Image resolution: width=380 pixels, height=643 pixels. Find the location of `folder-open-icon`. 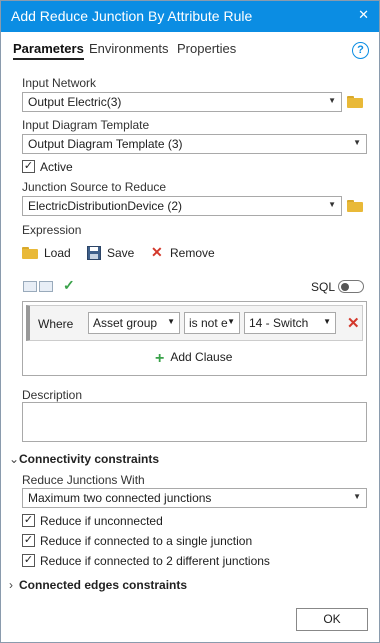

folder-open-icon is located at coordinates (30, 253).